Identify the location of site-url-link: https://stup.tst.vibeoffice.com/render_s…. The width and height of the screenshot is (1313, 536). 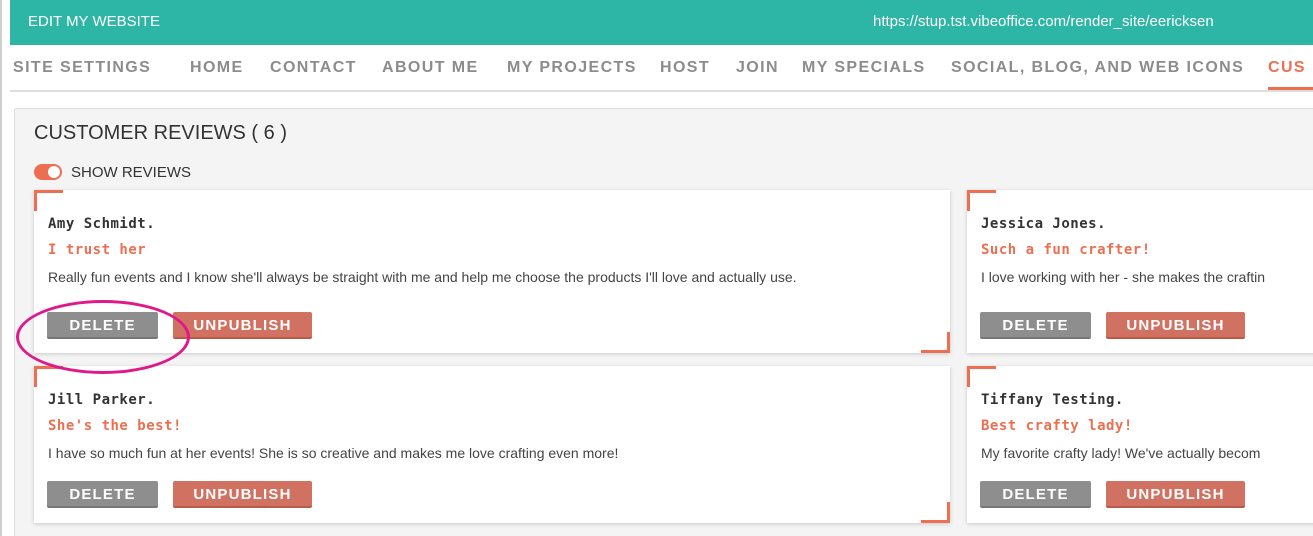
(1043, 21).